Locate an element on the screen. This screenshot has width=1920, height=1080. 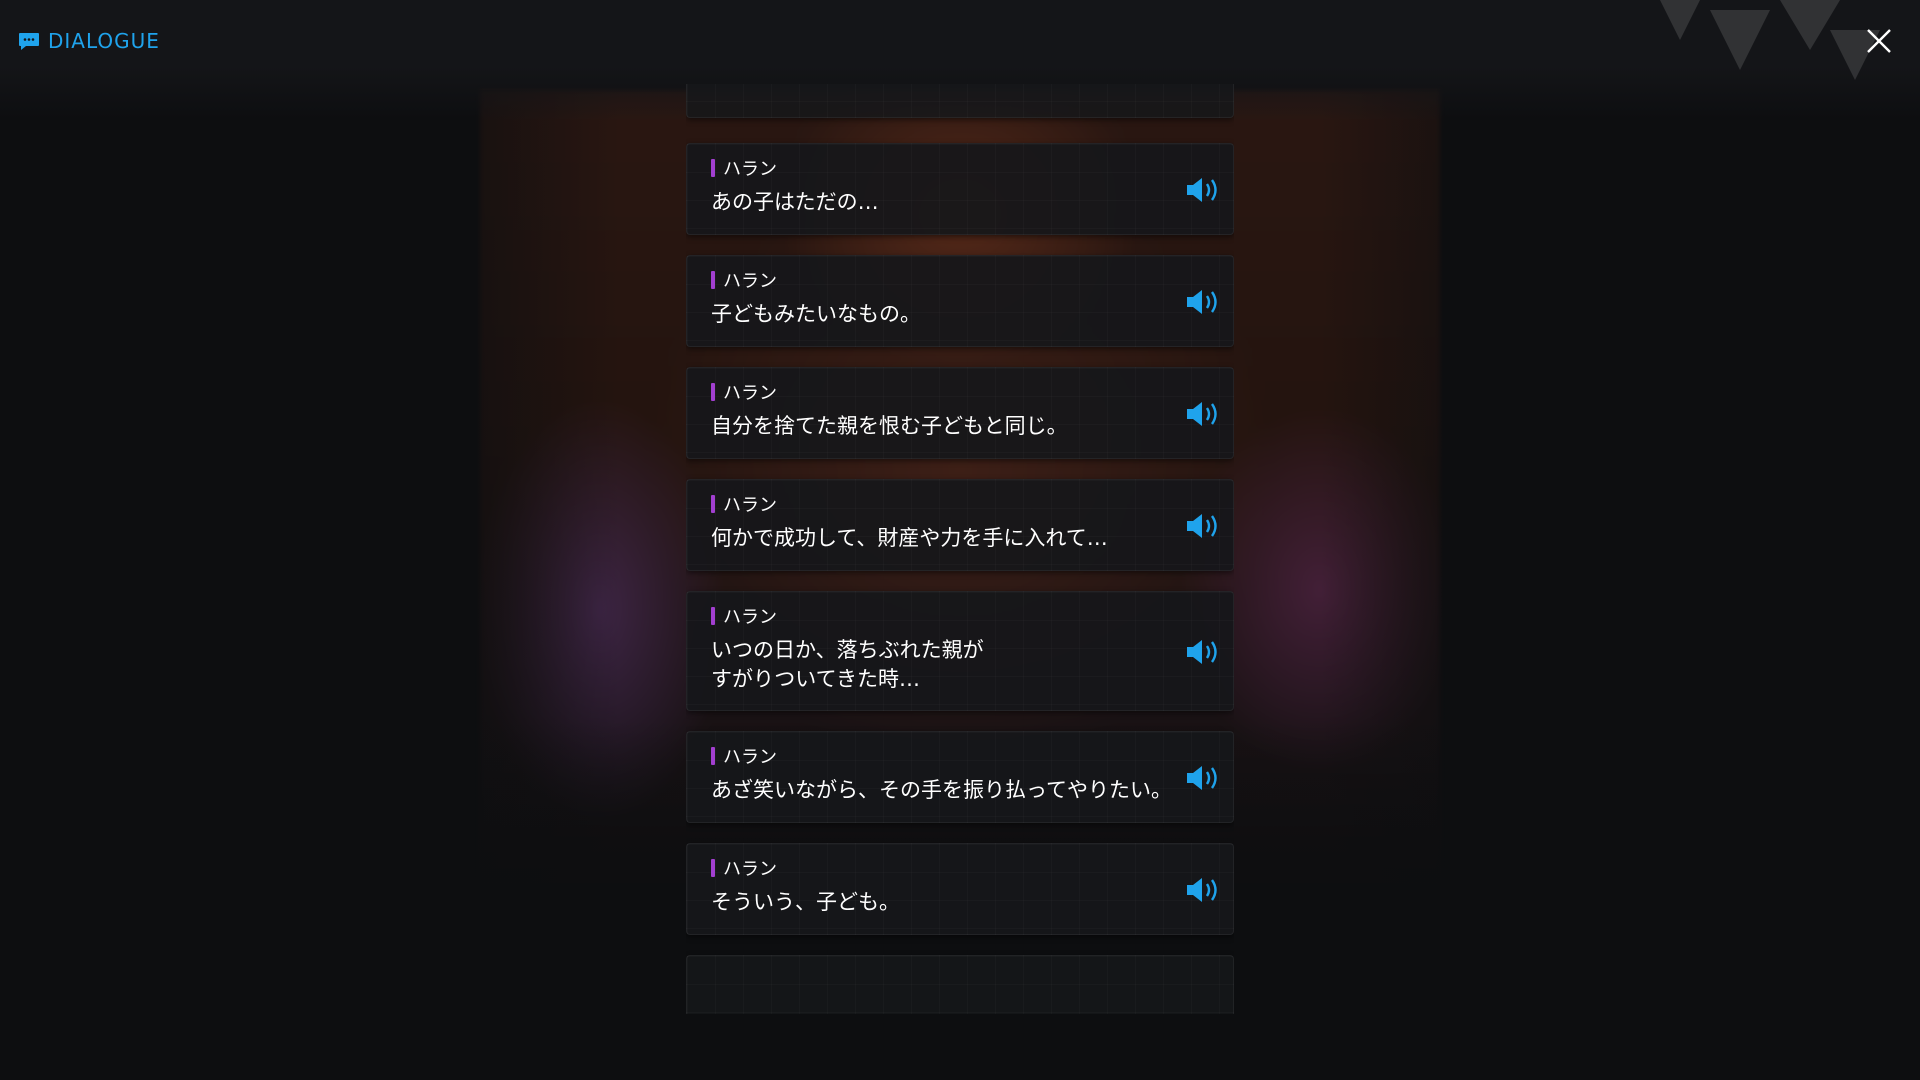
dialogue-card: ハラン 子どもみたいなもの。 is located at coordinates (960, 301).